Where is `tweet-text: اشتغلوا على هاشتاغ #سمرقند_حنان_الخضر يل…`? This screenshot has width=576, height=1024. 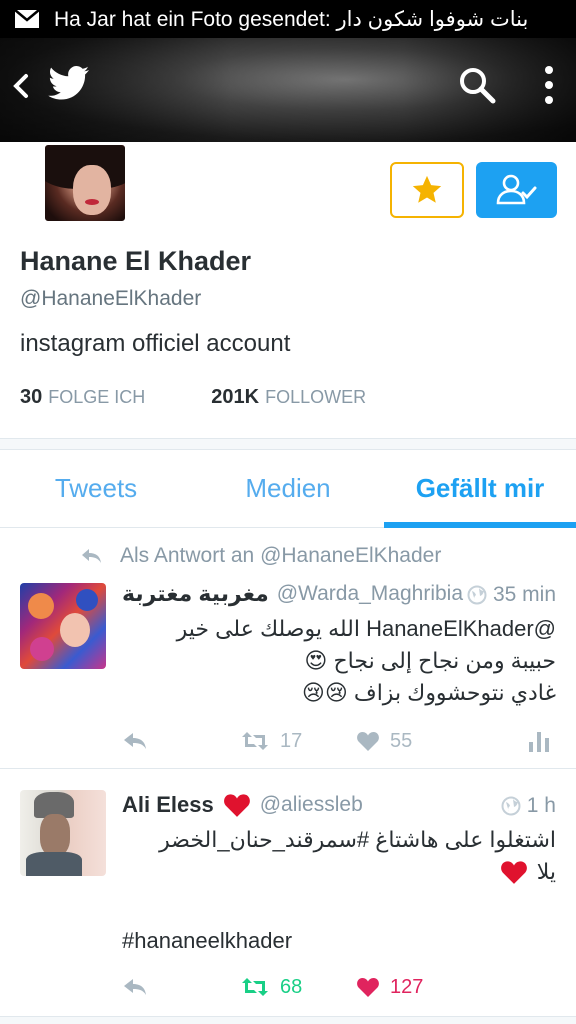 tweet-text: اشتغلوا على هاشتاغ #سمرقند_حنان_الخضر يل… is located at coordinates (357, 855).